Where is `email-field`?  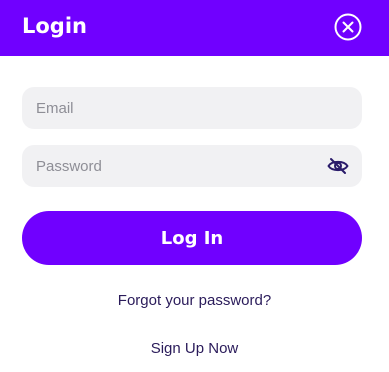 email-field is located at coordinates (192, 108).